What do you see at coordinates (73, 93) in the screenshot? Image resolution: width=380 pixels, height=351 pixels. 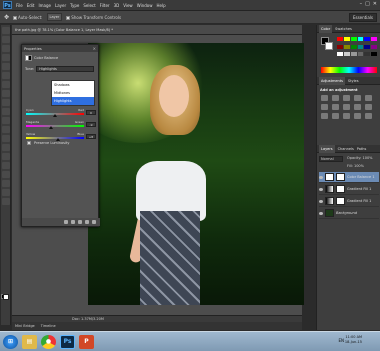 I see `tone-option-midtones: Midtones` at bounding box center [73, 93].